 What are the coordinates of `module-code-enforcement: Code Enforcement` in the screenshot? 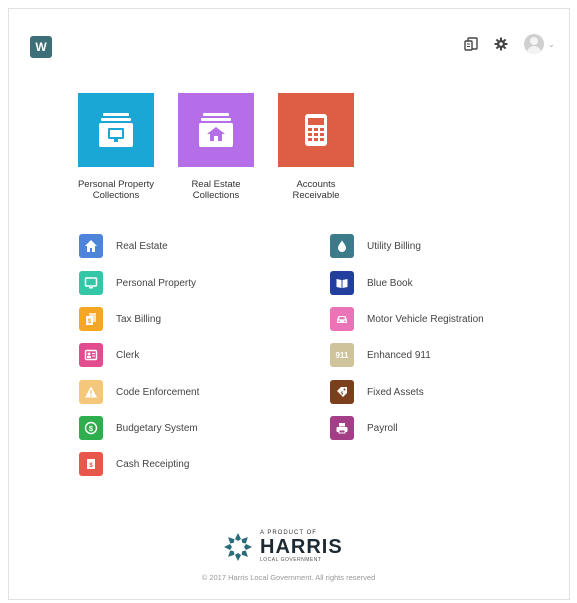 It's located at (139, 392).